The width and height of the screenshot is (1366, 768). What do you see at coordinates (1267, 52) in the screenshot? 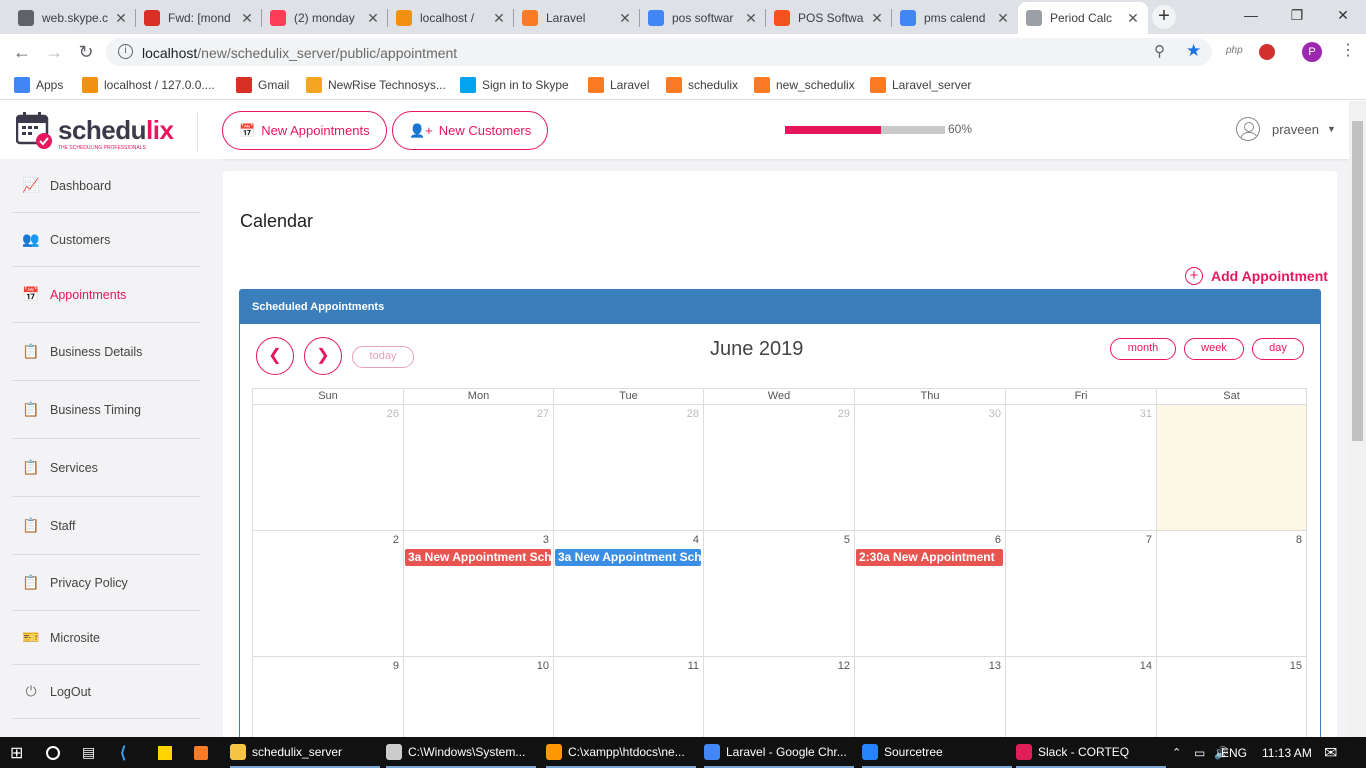
I see `adblock-extension-icon` at bounding box center [1267, 52].